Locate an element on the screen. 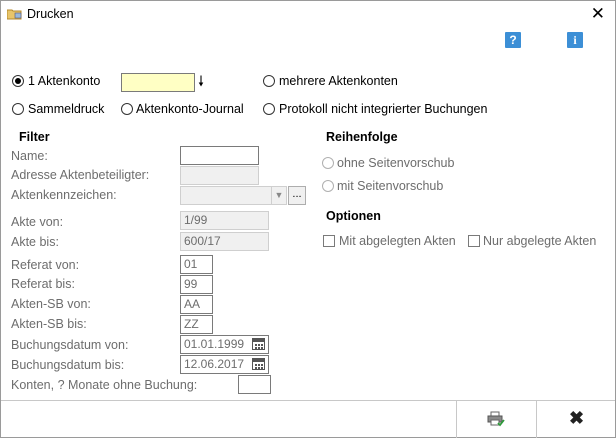 This screenshot has height=438, width=616. mit-abgelegten-checkbox is located at coordinates (329, 241).